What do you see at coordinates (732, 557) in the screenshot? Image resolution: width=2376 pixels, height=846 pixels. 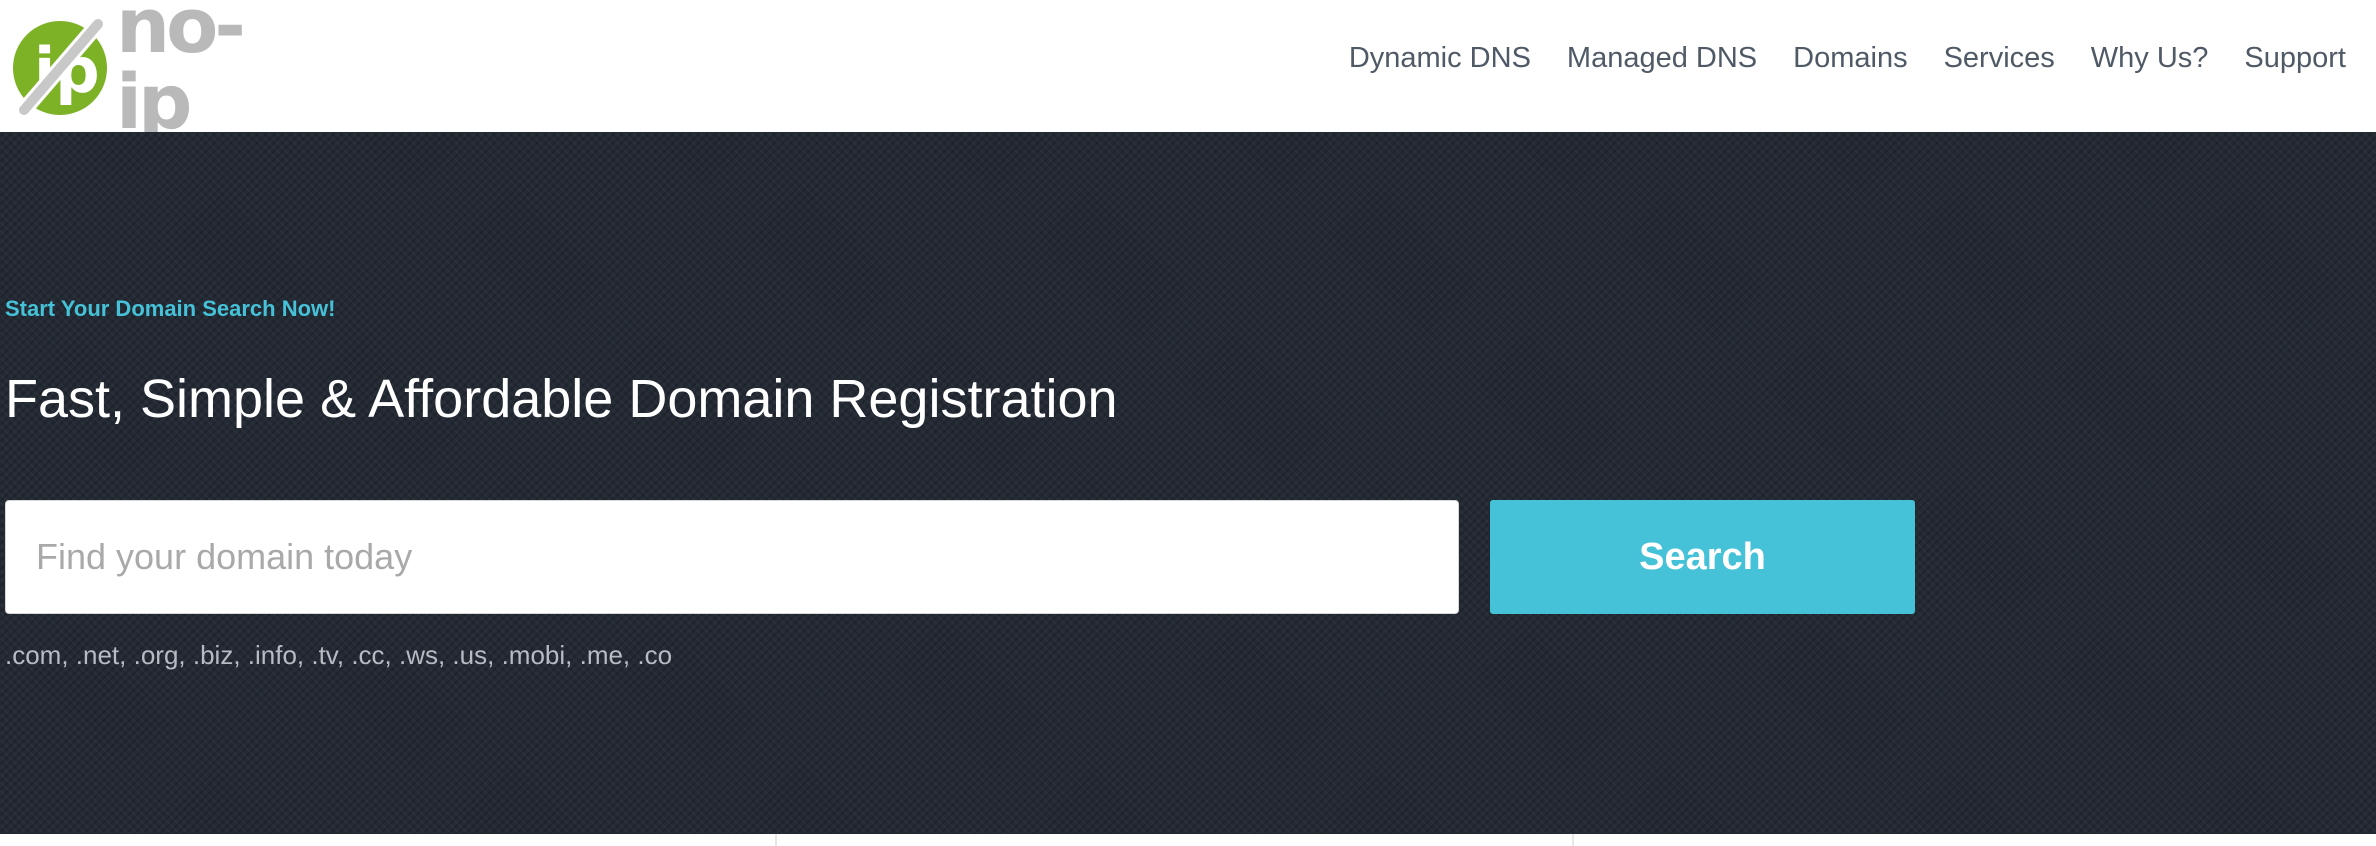 I see `domain-search-input` at bounding box center [732, 557].